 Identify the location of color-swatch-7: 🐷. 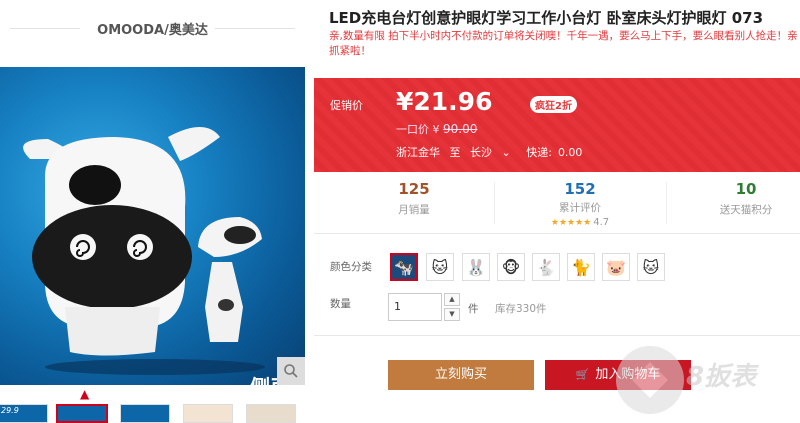
(616, 267).